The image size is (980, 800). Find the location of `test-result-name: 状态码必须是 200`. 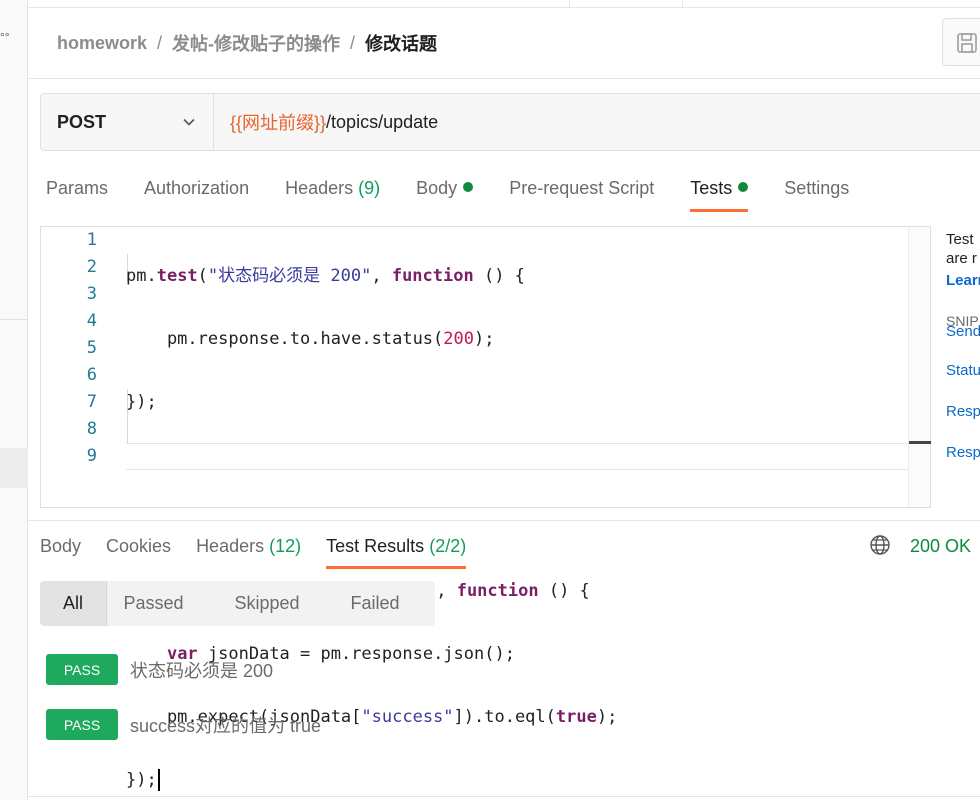

test-result-name: 状态码必须是 200 is located at coordinates (202, 670).